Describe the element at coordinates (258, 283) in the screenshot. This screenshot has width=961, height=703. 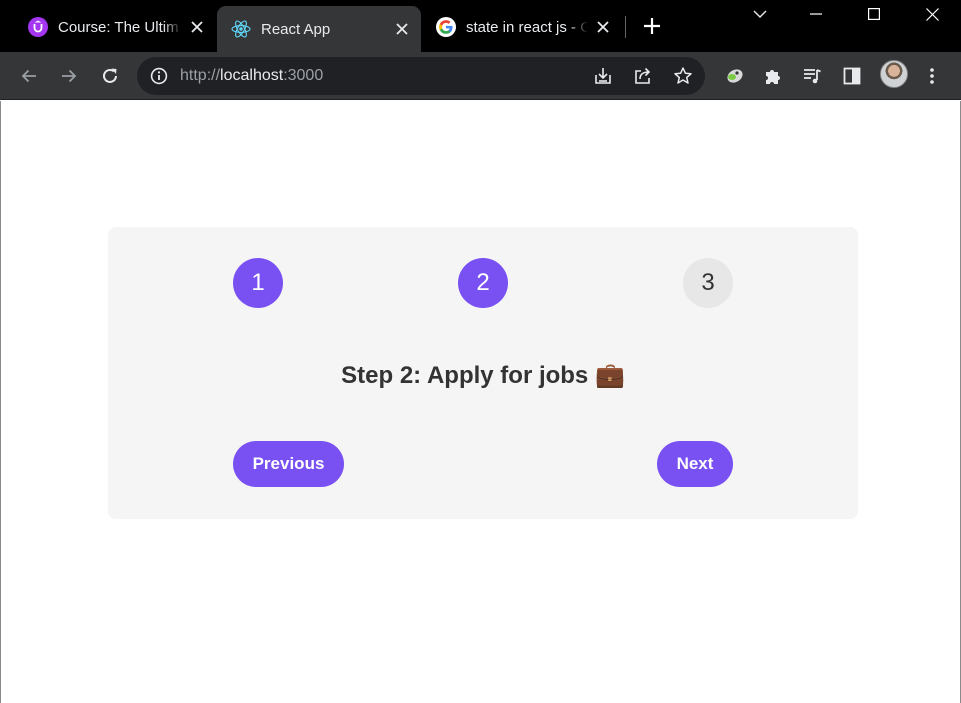
I see `step-indicator-1: 1` at that location.